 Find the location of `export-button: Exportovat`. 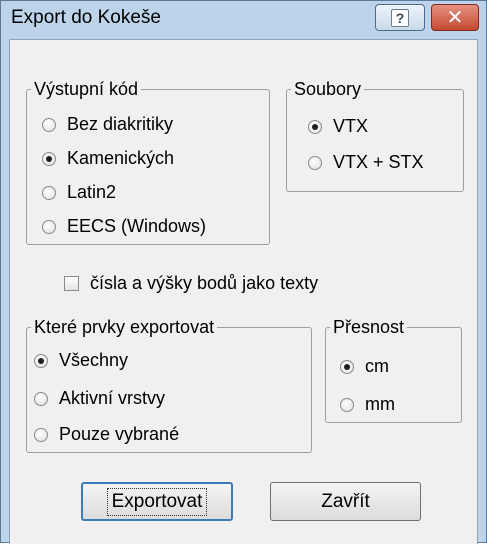

export-button: Exportovat is located at coordinates (157, 501).